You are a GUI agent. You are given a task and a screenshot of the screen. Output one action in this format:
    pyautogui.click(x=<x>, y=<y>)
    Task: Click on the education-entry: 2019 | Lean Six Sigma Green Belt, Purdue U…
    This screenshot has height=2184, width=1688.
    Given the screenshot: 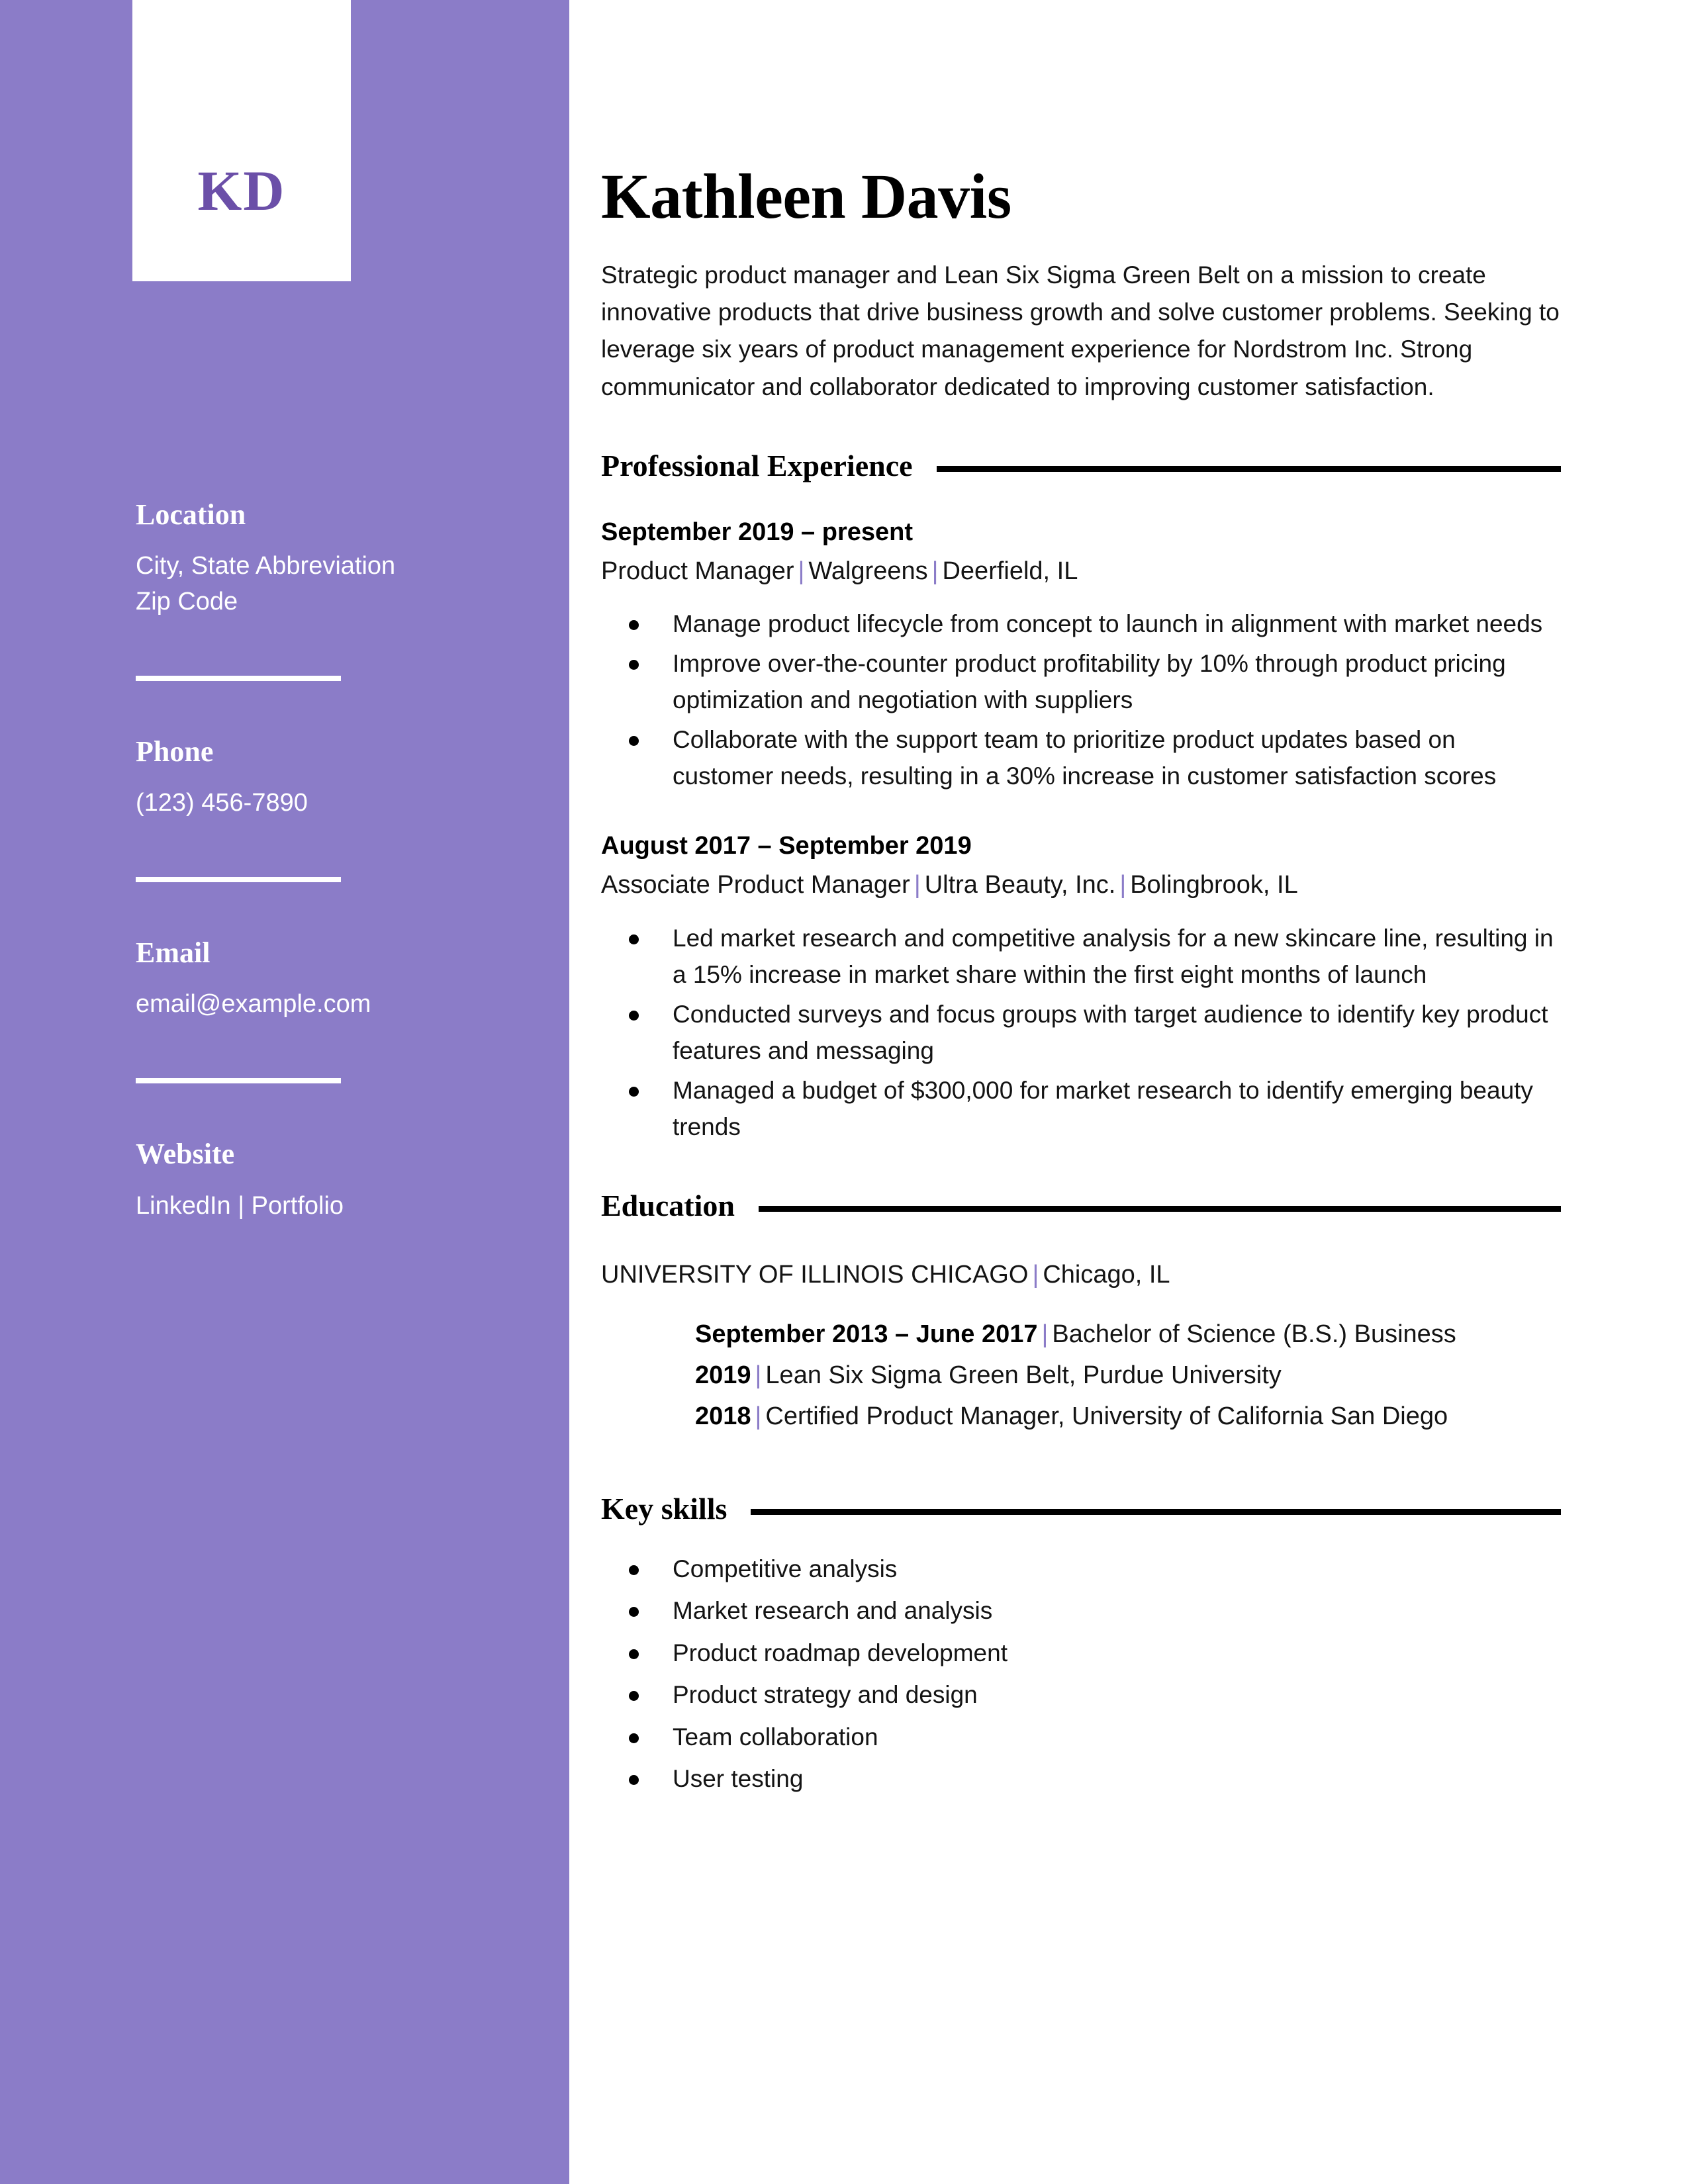 What is the action you would take?
    pyautogui.click(x=1128, y=1376)
    